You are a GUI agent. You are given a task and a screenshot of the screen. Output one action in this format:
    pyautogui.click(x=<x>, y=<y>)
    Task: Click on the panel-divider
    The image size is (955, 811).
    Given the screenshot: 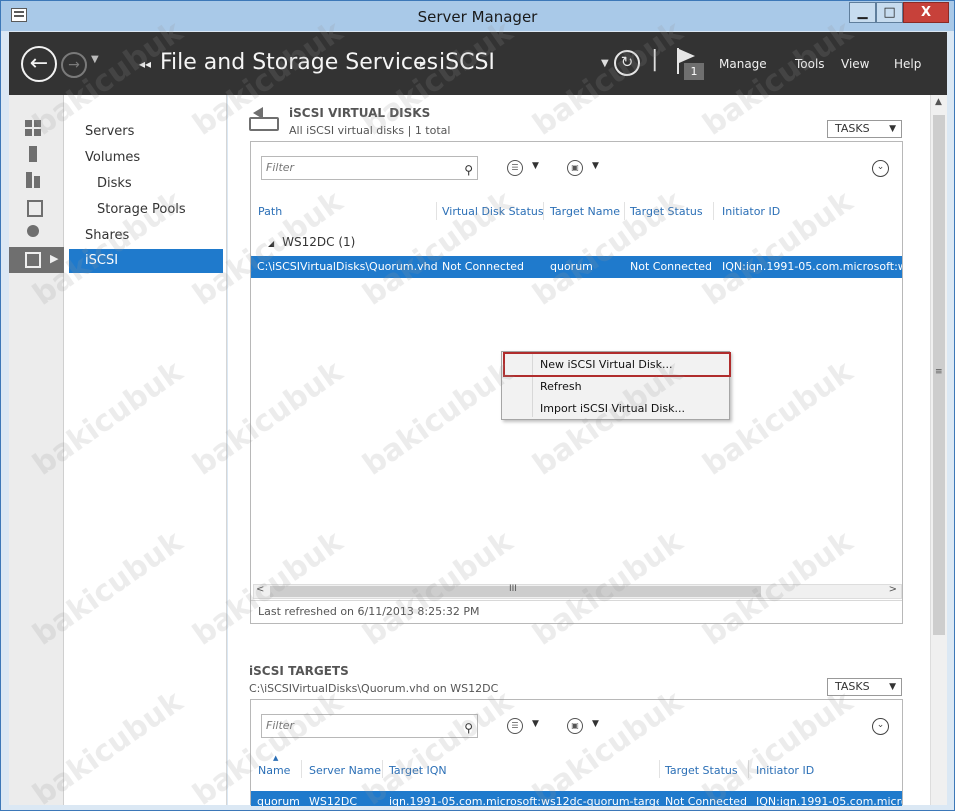 What is the action you would take?
    pyautogui.click(x=576, y=600)
    